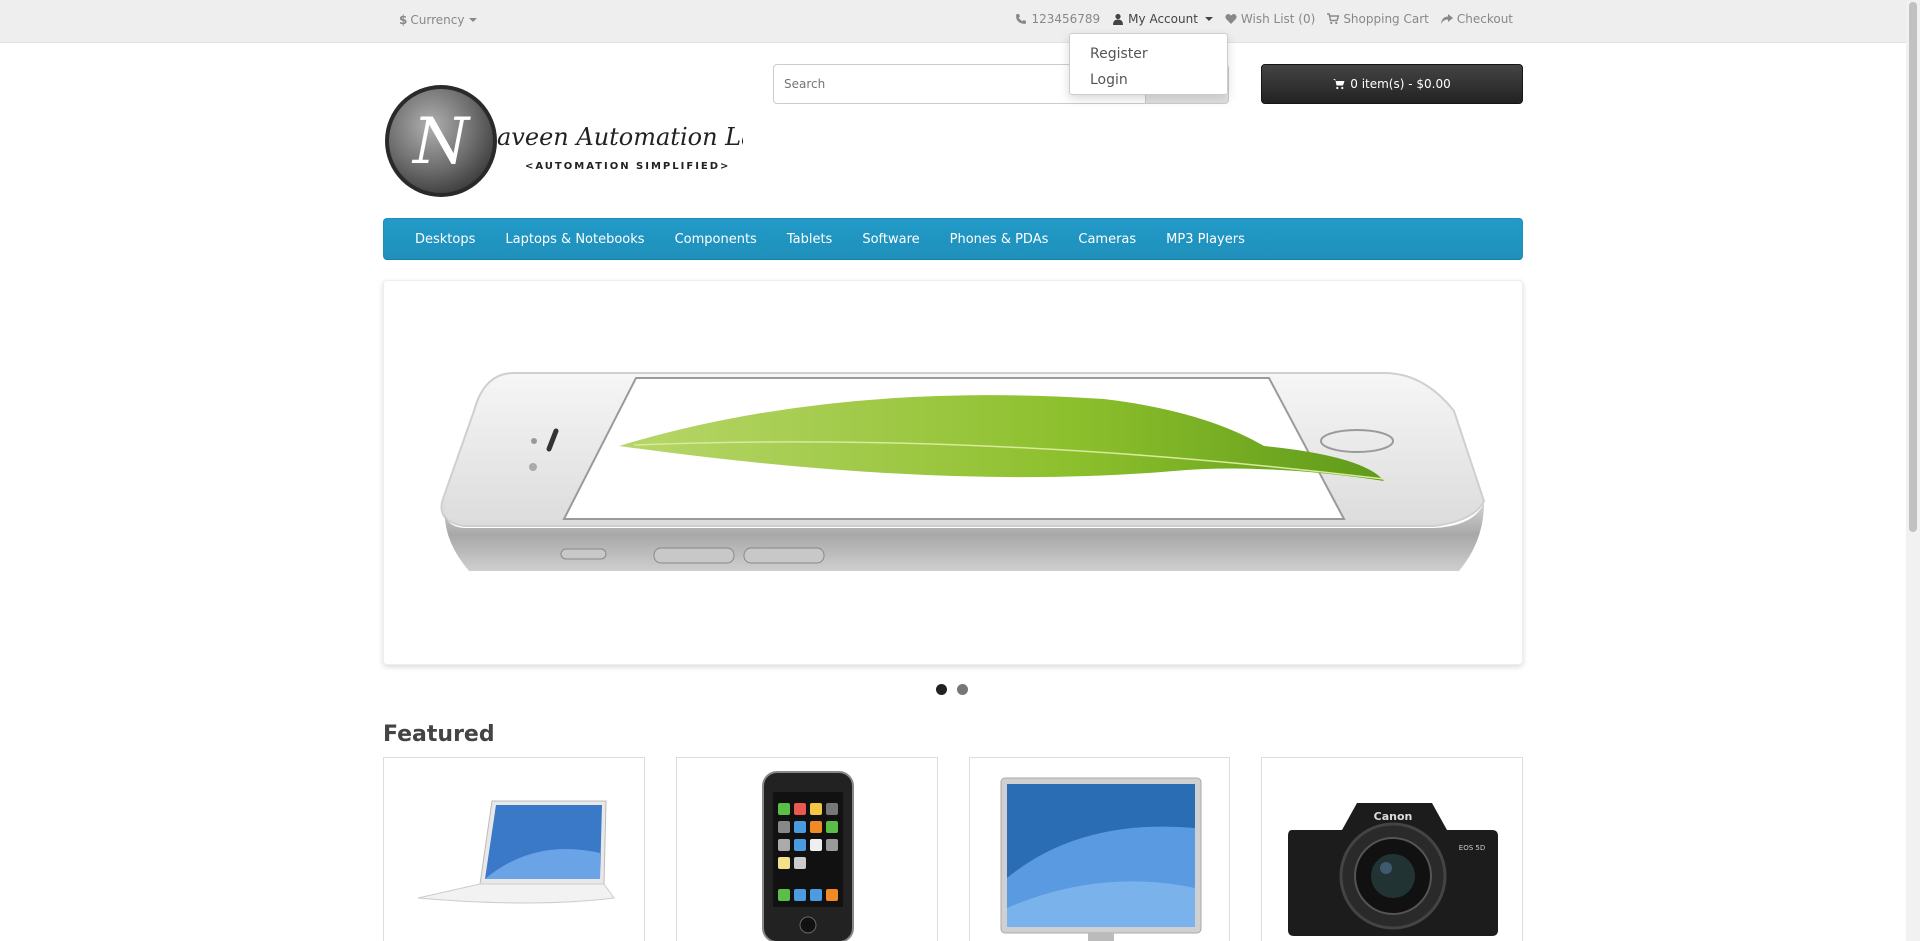  What do you see at coordinates (1066, 19) in the screenshot?
I see `phone-number: 123456789` at bounding box center [1066, 19].